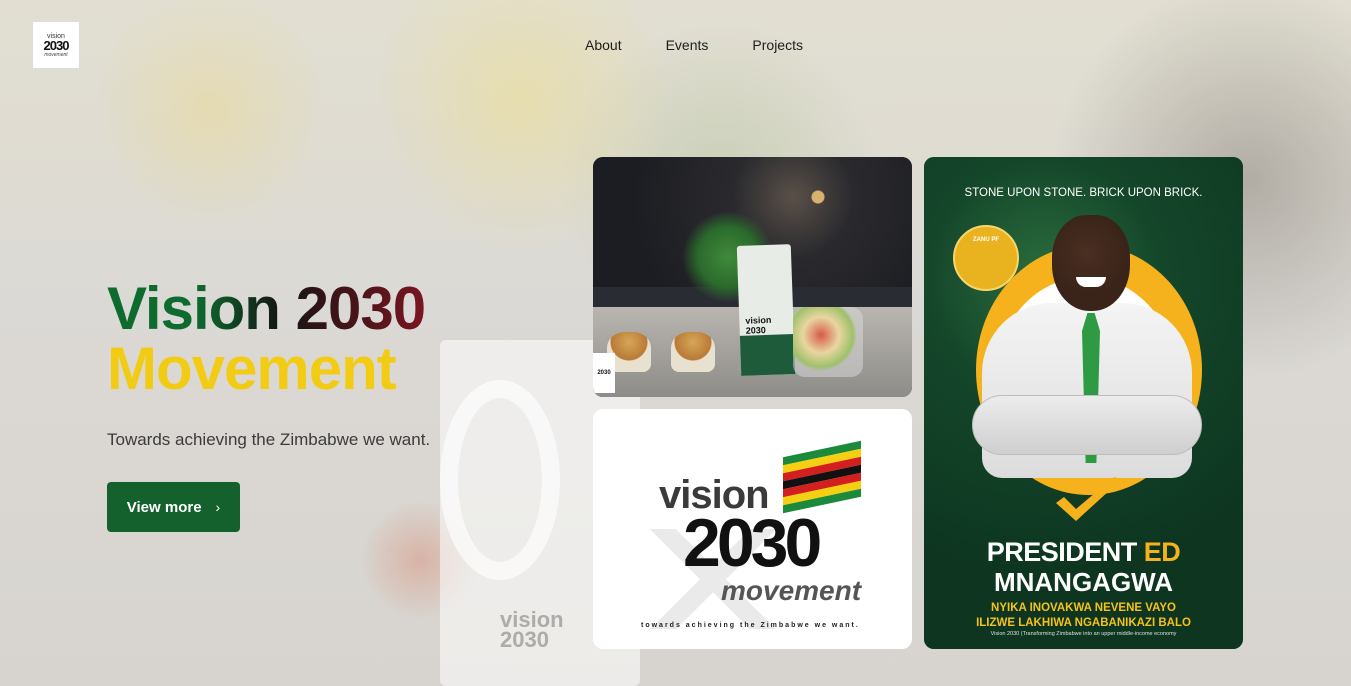  Describe the element at coordinates (716, 45) in the screenshot. I see `main-nav: About Events Projects` at that location.